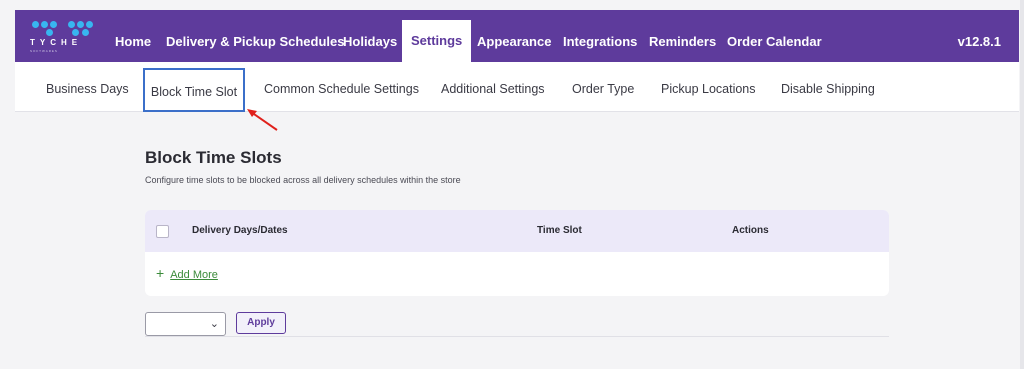  Describe the element at coordinates (603, 87) in the screenshot. I see `tab-order-type: Order Type` at that location.